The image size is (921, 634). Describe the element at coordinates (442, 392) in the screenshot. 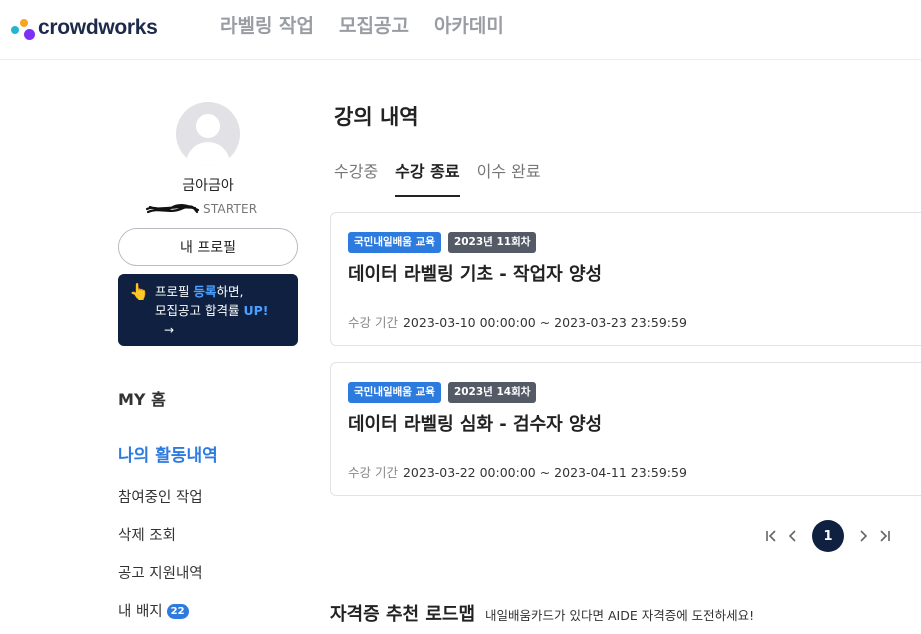

I see `course-chips: 국민내일배움 교육 2023년 14회차` at that location.